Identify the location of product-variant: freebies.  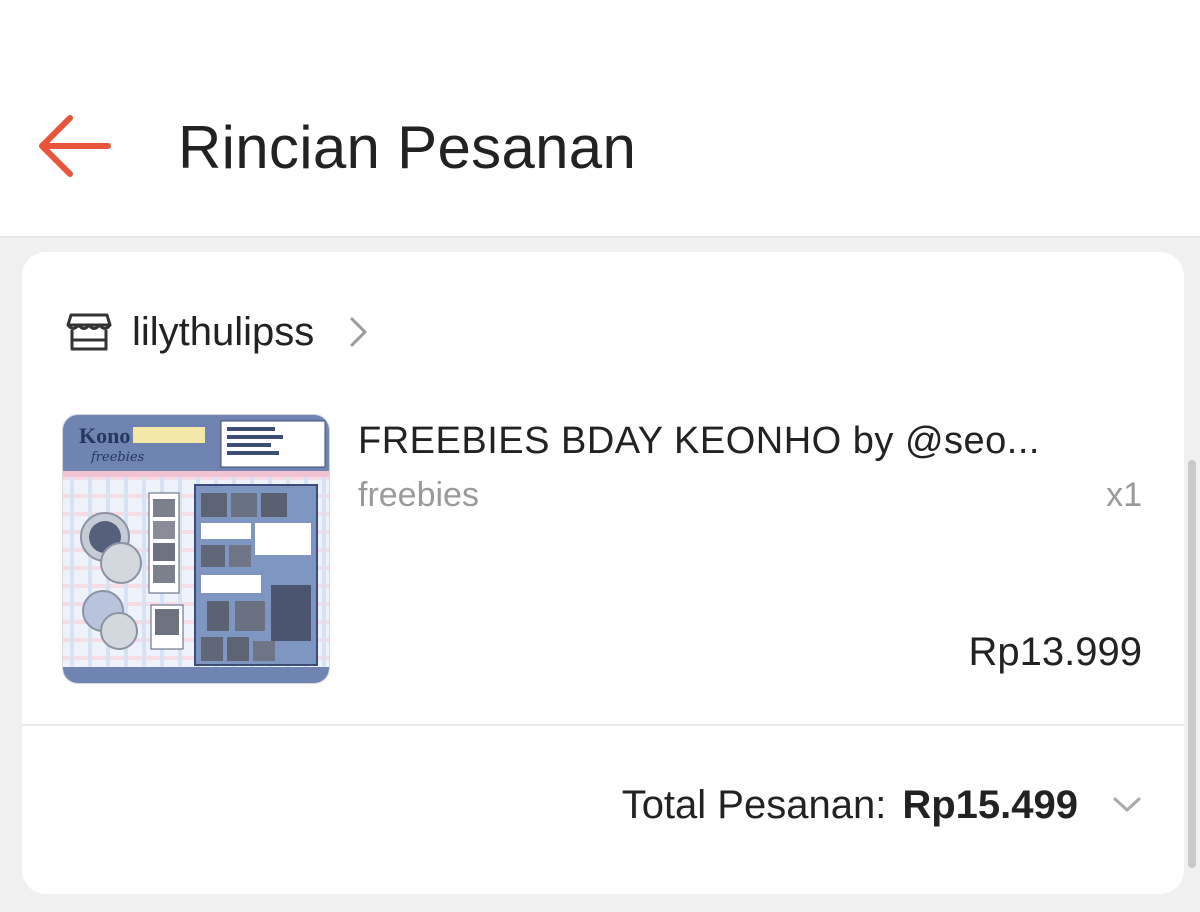
(418, 495).